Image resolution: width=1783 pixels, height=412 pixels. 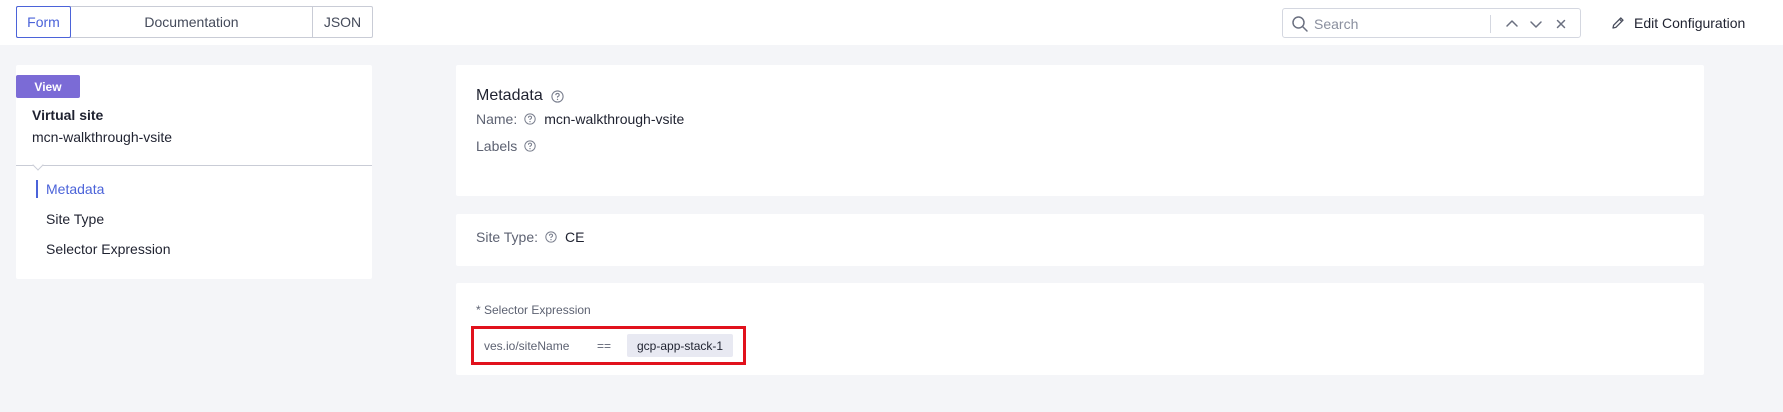 I want to click on edit-configuration-button: Edit Configuration, so click(x=1677, y=23).